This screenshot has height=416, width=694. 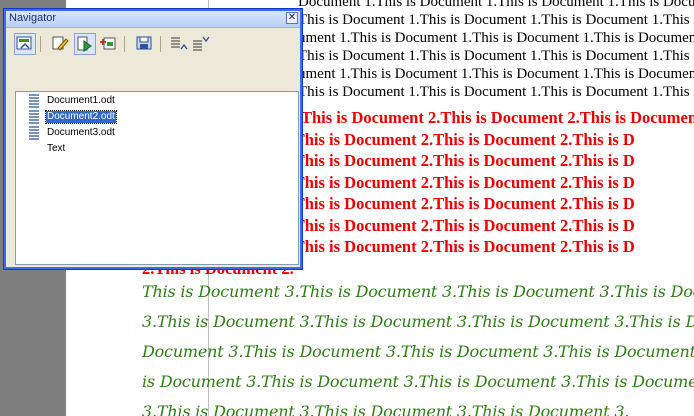 What do you see at coordinates (33, 18) in the screenshot?
I see `navigator-title: Navigator` at bounding box center [33, 18].